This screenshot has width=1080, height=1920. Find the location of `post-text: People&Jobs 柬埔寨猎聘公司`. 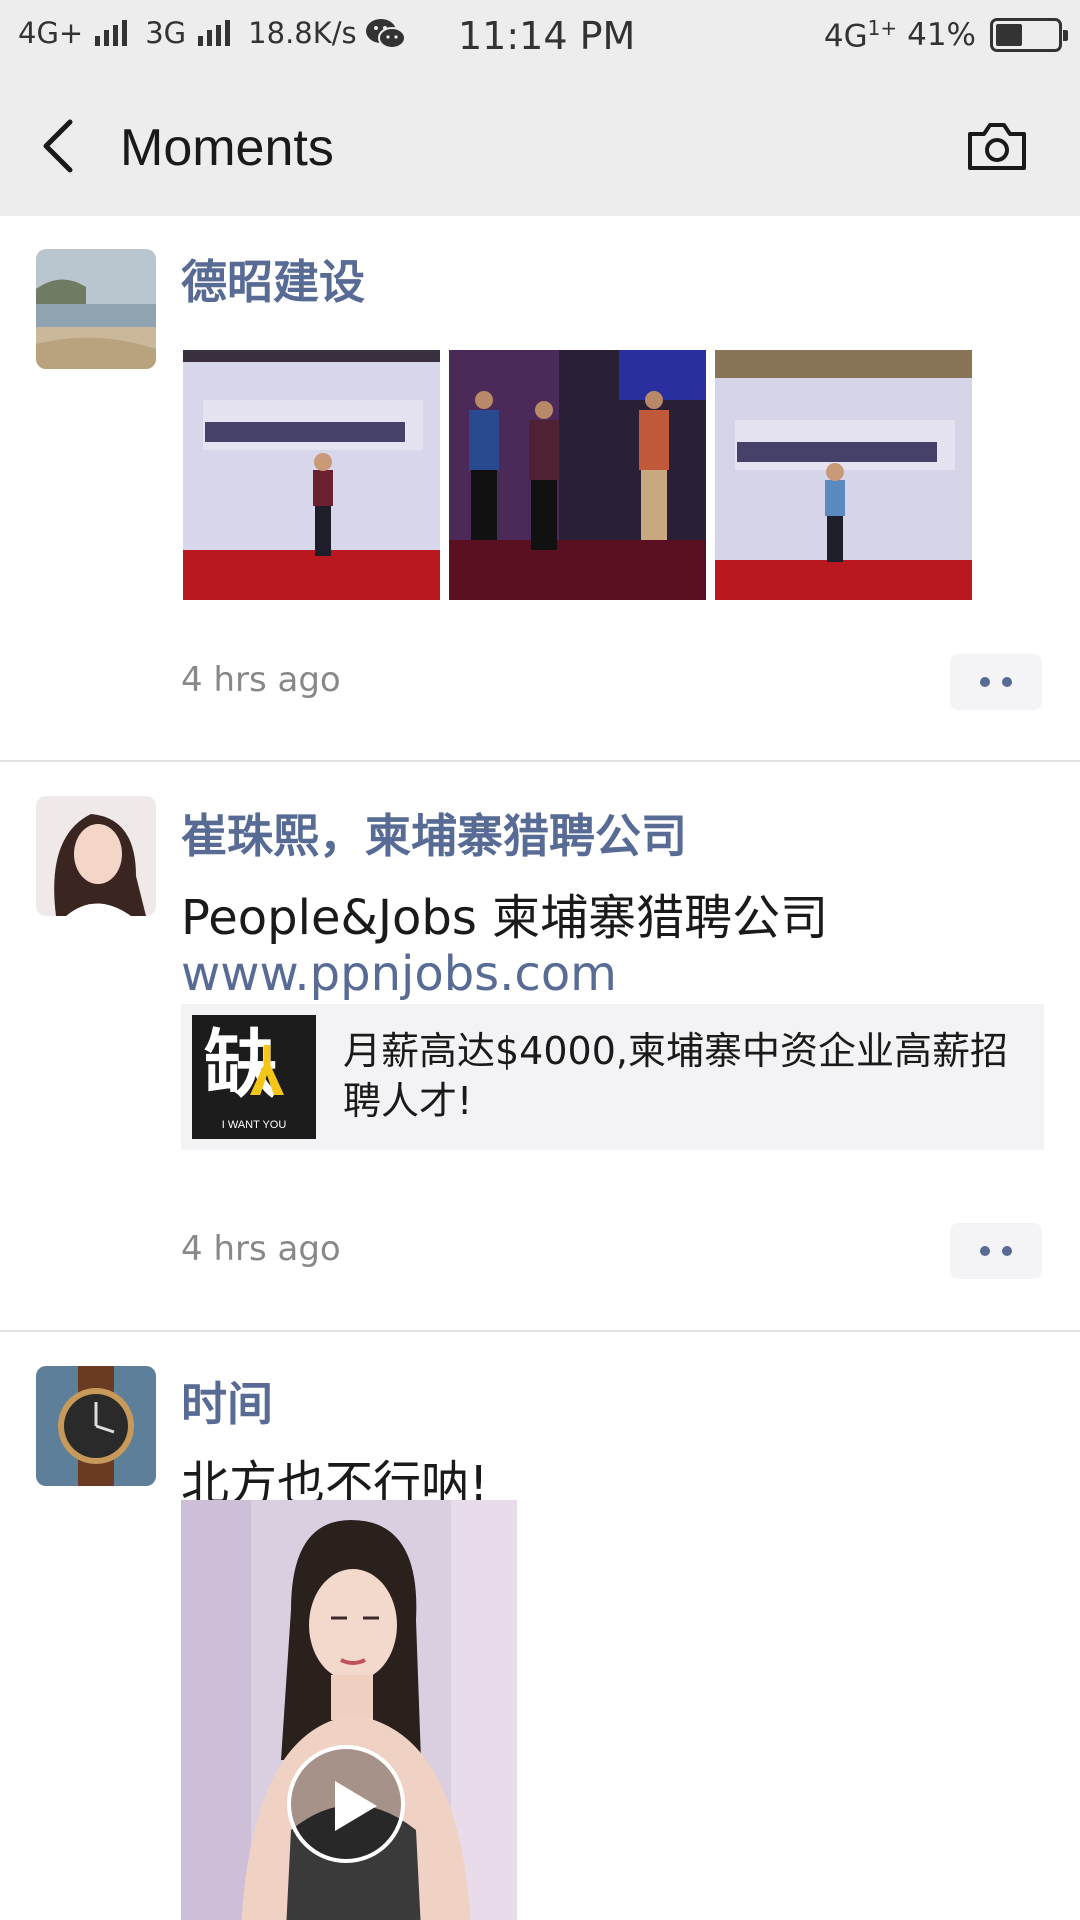

post-text: People&Jobs 柬埔寨猎聘公司 is located at coordinates (505, 918).